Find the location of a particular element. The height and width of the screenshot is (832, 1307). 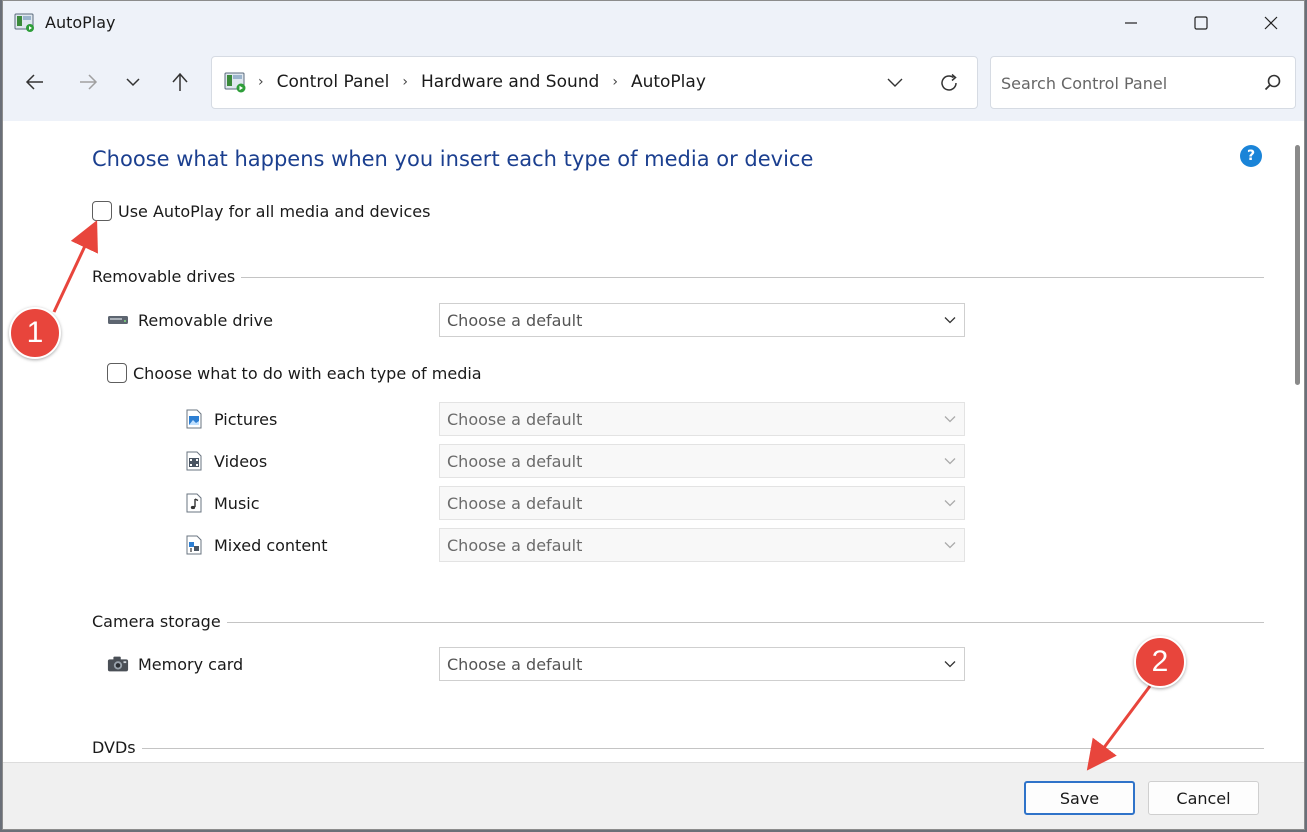

media-mixed-content-label: Mixed content is located at coordinates (255, 545).